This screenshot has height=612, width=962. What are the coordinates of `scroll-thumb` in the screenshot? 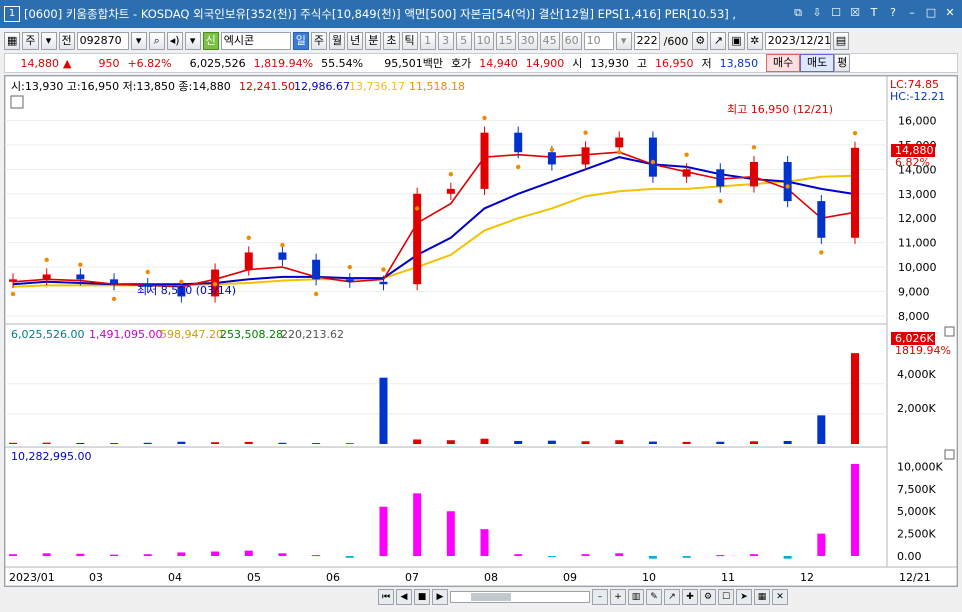 It's located at (491, 597).